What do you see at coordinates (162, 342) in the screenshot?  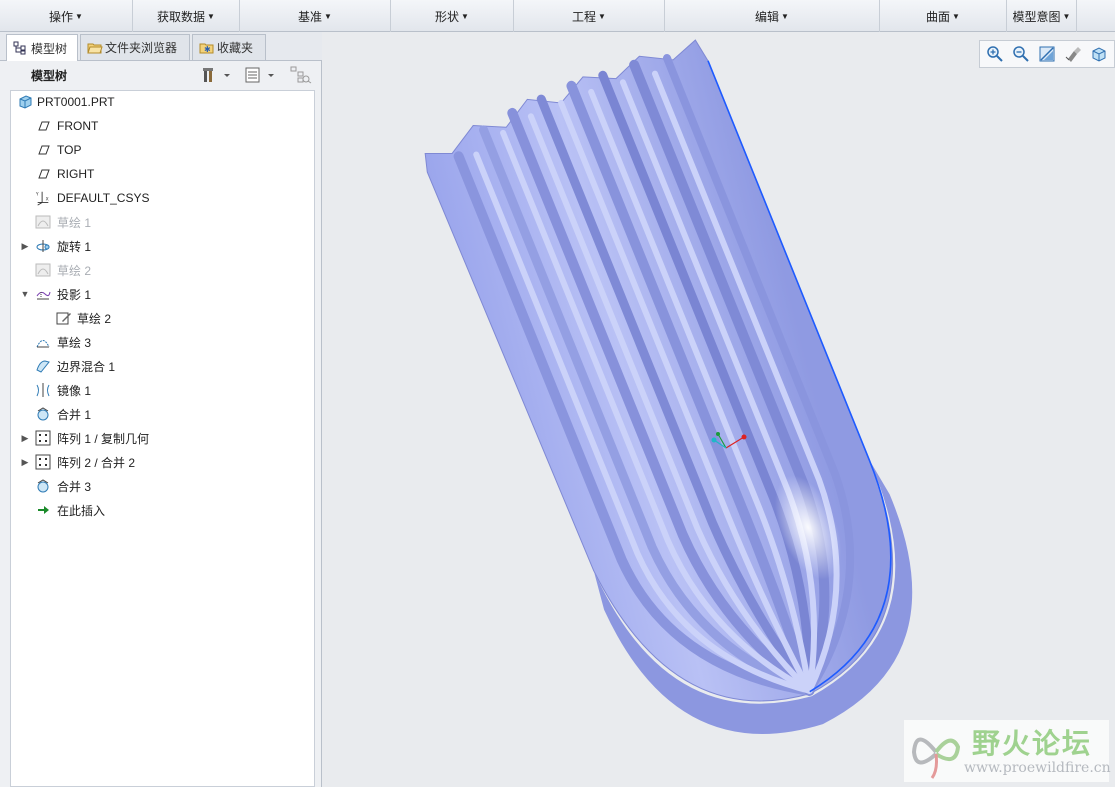 I see `tree-node-sketch-3: 草绘 3` at bounding box center [162, 342].